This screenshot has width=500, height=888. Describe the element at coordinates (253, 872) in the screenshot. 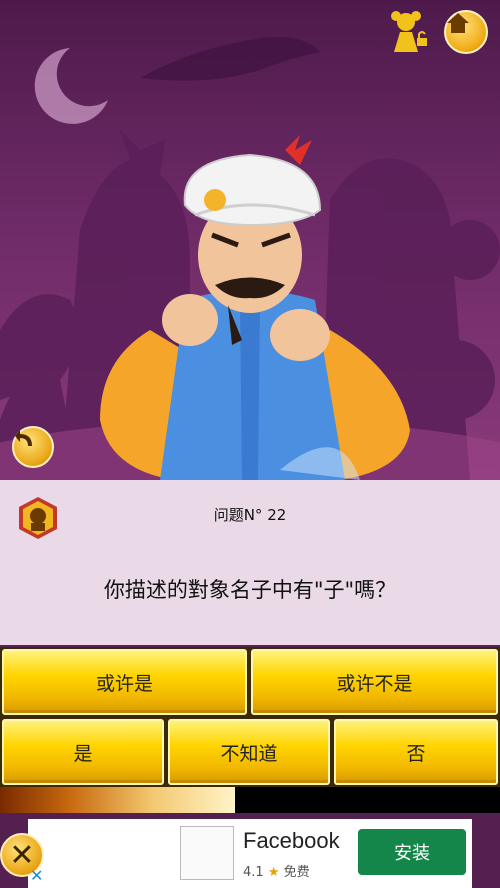

I see `ad-rating-value: 4.1` at that location.